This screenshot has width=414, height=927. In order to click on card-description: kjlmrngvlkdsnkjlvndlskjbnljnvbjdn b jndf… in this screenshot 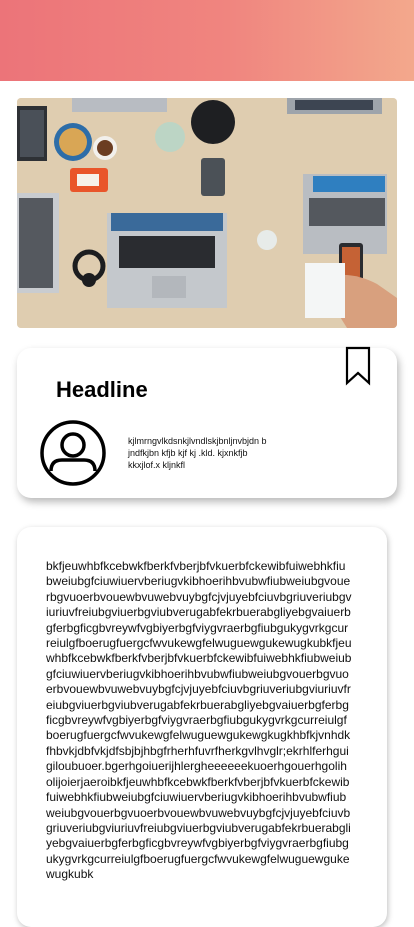, I will do `click(197, 453)`.